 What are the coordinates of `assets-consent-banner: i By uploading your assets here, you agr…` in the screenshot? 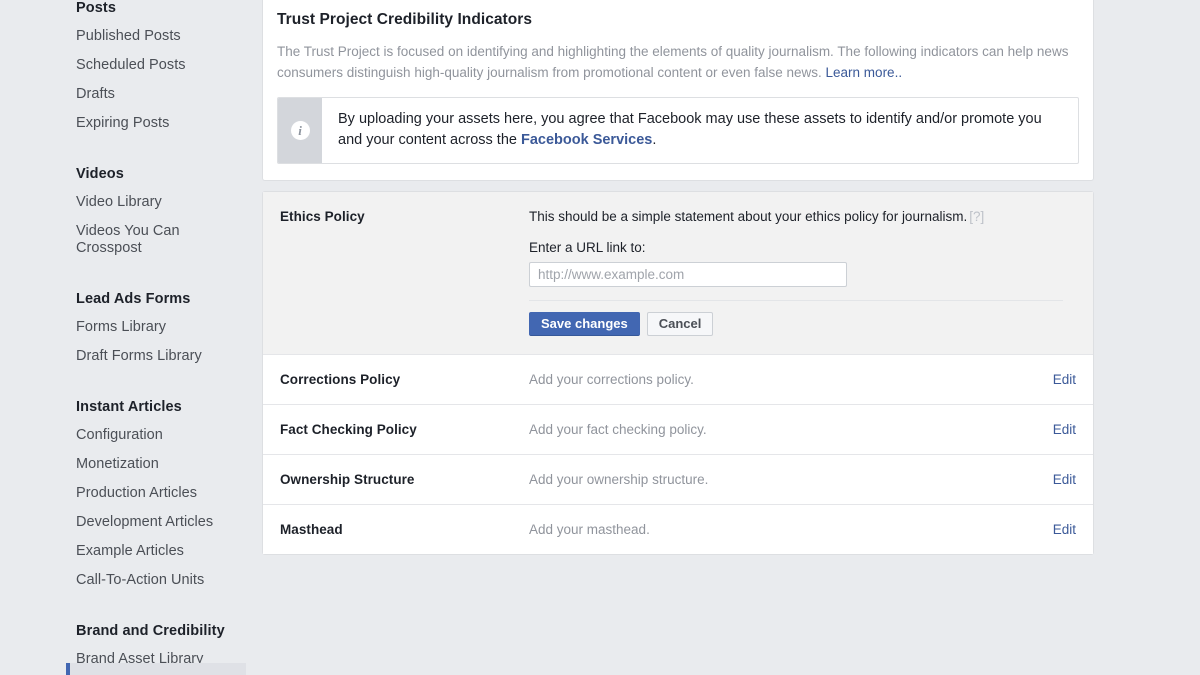 It's located at (678, 130).